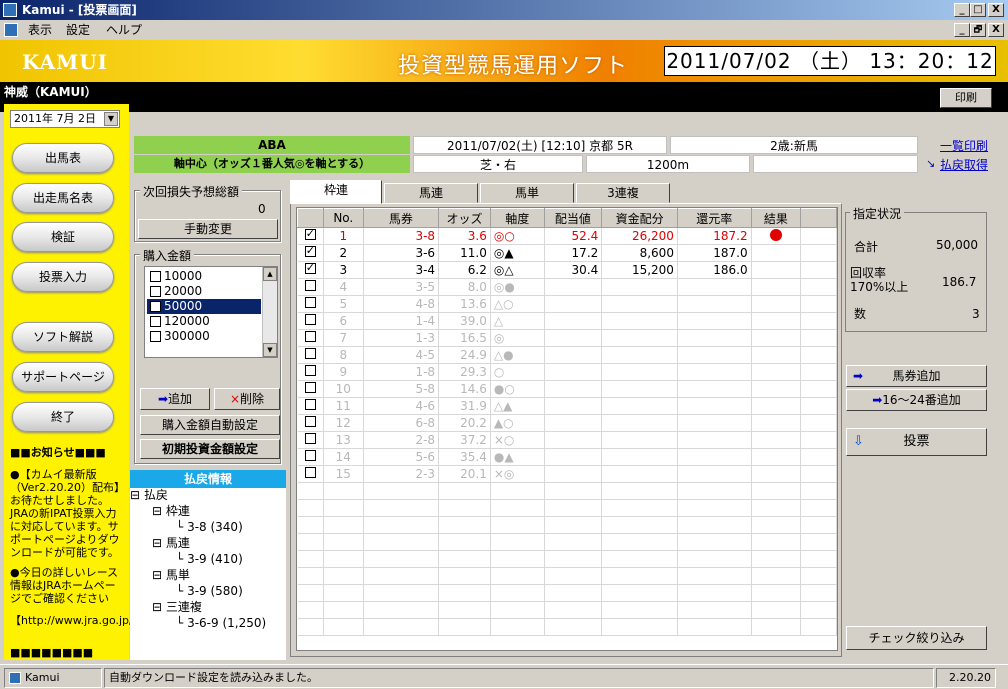 The width and height of the screenshot is (1008, 689). I want to click on menu-view: 表示, so click(40, 30).